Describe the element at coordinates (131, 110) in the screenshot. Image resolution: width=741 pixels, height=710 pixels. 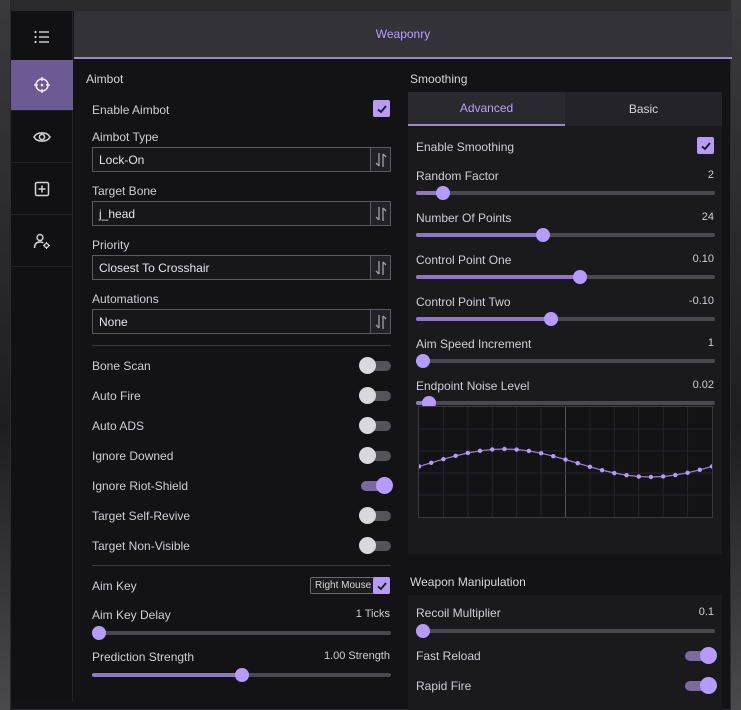
I see `enable-aimbot-label: Enable Aimbot` at that location.